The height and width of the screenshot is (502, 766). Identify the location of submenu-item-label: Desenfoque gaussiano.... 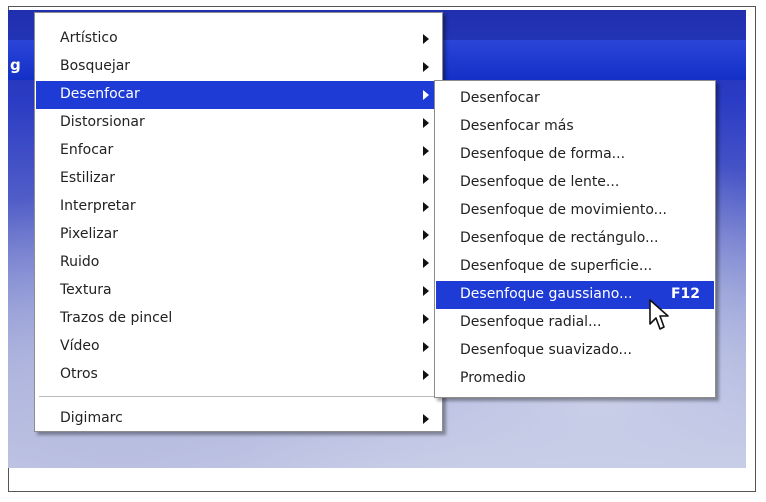
(546, 294).